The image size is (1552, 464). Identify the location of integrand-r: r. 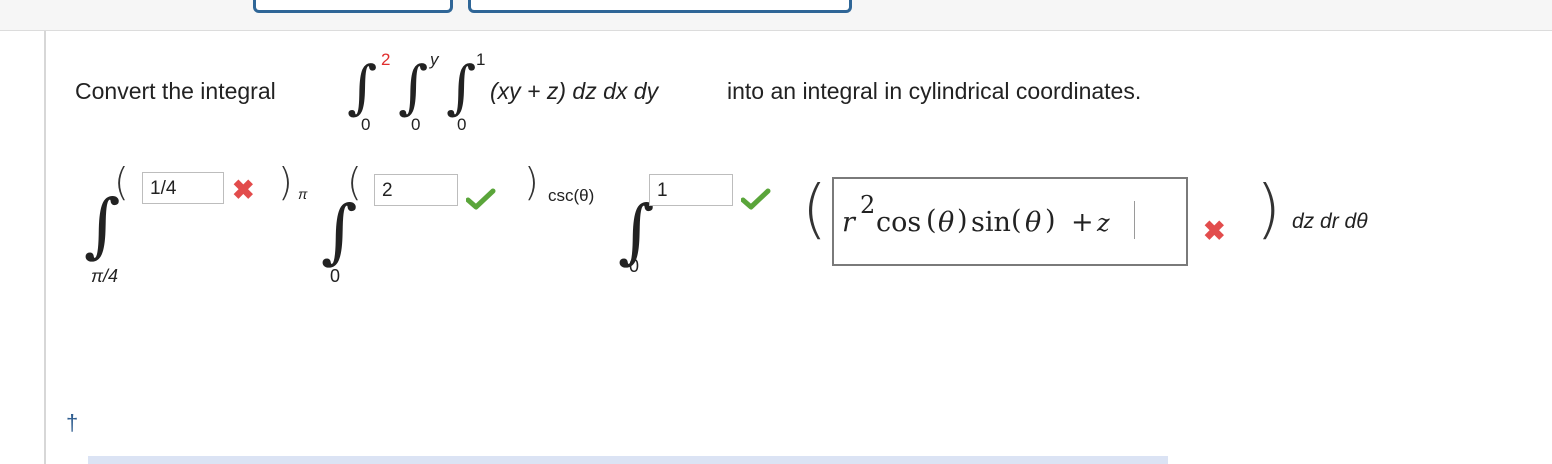
(848, 222).